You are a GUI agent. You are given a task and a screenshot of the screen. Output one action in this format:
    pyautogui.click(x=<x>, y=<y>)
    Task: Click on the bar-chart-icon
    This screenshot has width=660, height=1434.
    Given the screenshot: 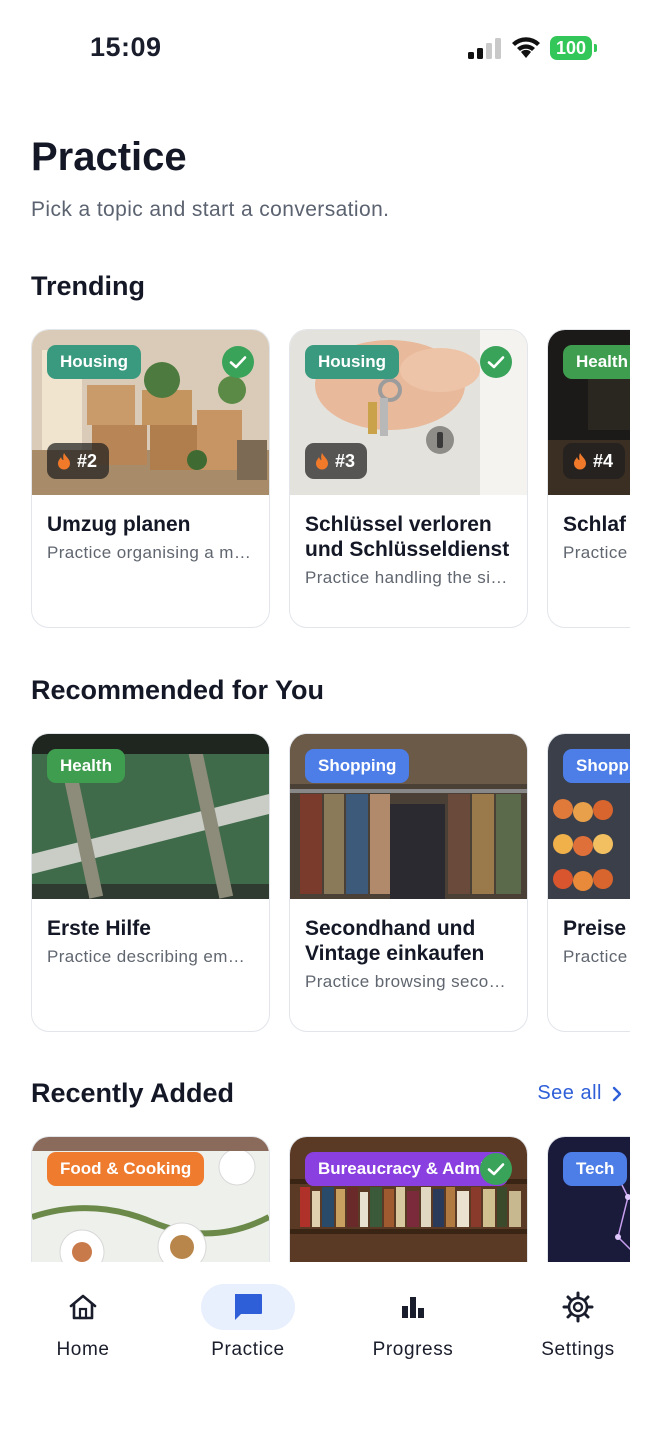 What is the action you would take?
    pyautogui.click(x=413, y=1307)
    